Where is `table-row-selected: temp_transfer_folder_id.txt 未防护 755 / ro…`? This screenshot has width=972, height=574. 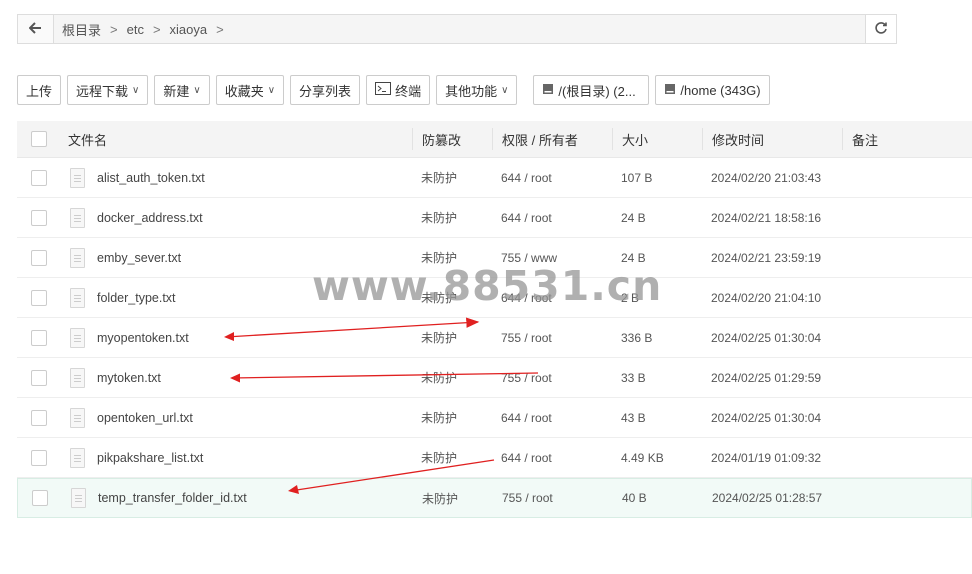 table-row-selected: temp_transfer_folder_id.txt 未防护 755 / ro… is located at coordinates (494, 498).